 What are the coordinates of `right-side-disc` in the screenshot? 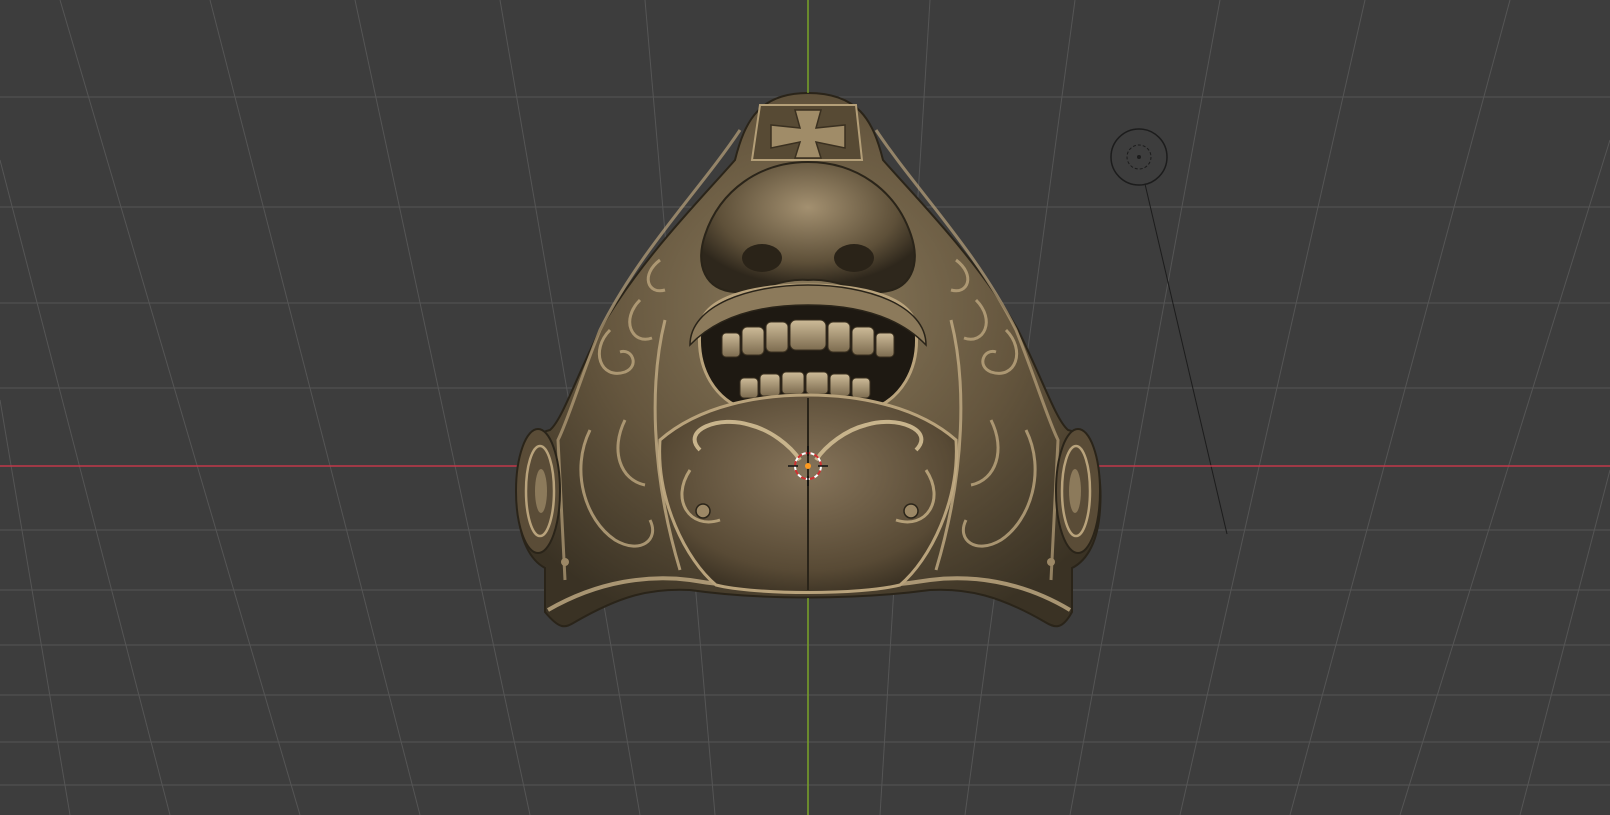 It's located at (1078, 491).